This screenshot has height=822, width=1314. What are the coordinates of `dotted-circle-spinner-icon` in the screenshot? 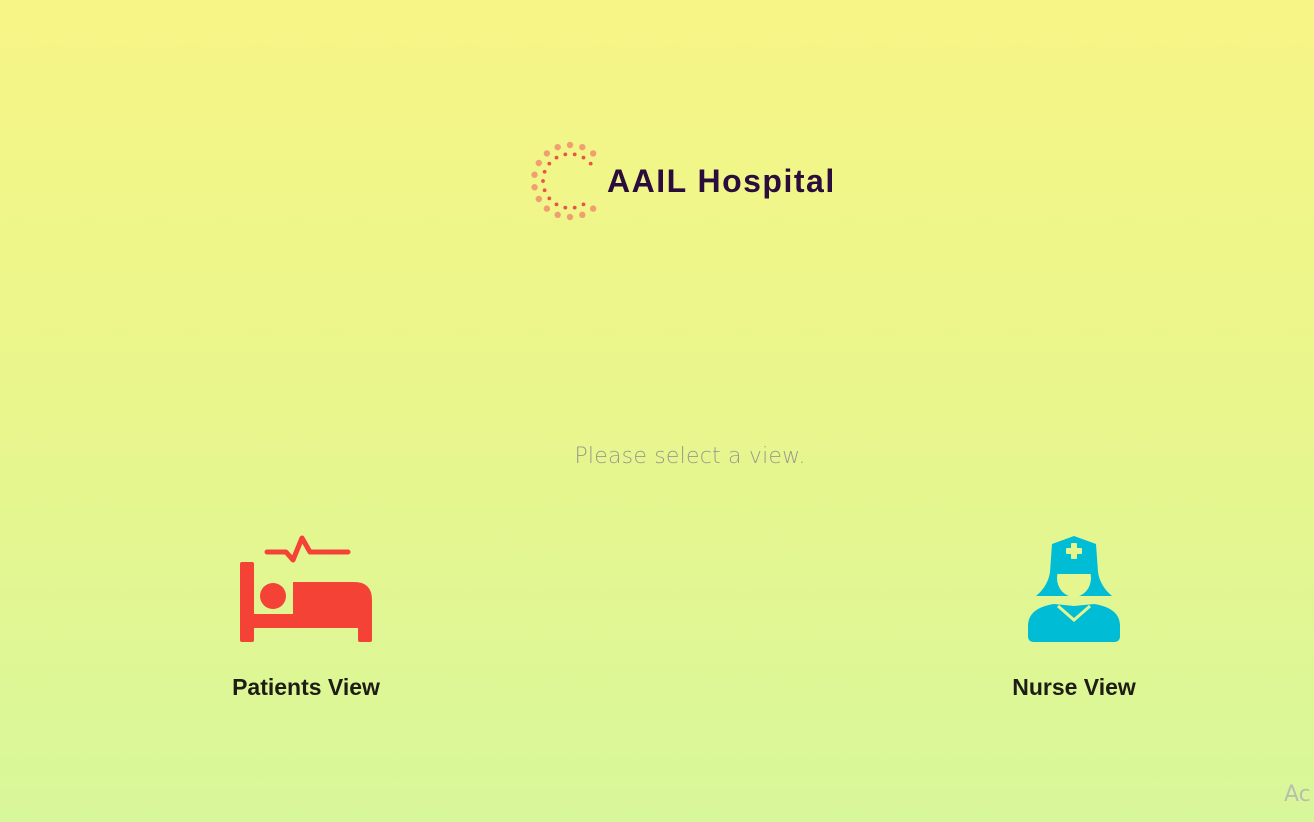 It's located at (564, 181).